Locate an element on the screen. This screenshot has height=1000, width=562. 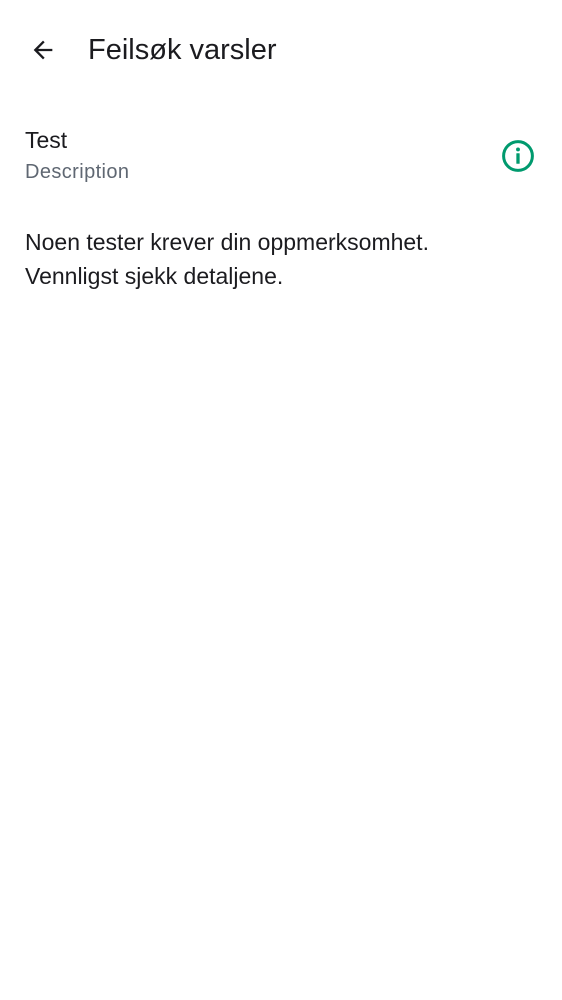
page-title: Feilsøk varsler is located at coordinates (182, 50).